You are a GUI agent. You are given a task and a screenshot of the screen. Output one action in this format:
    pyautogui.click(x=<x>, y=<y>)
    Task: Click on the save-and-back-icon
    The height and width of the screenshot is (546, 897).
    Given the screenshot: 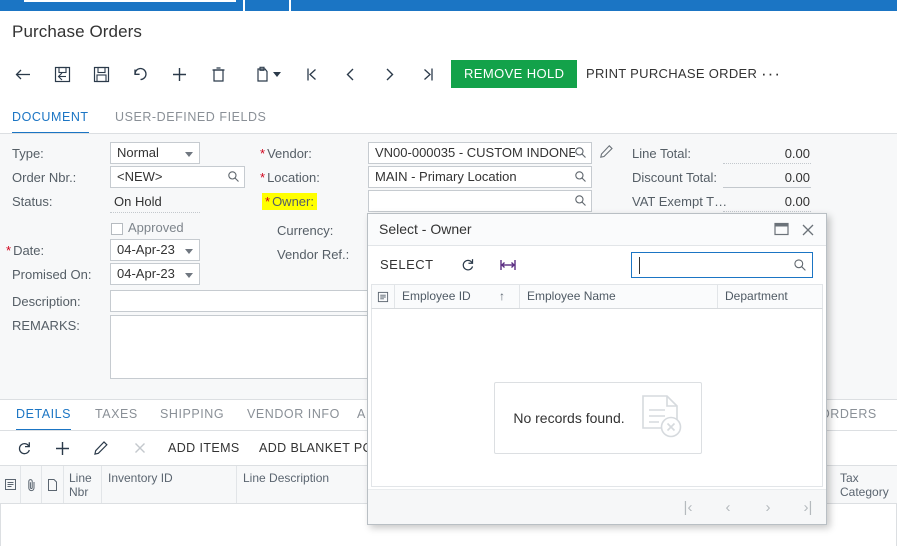 What is the action you would take?
    pyautogui.click(x=62, y=74)
    